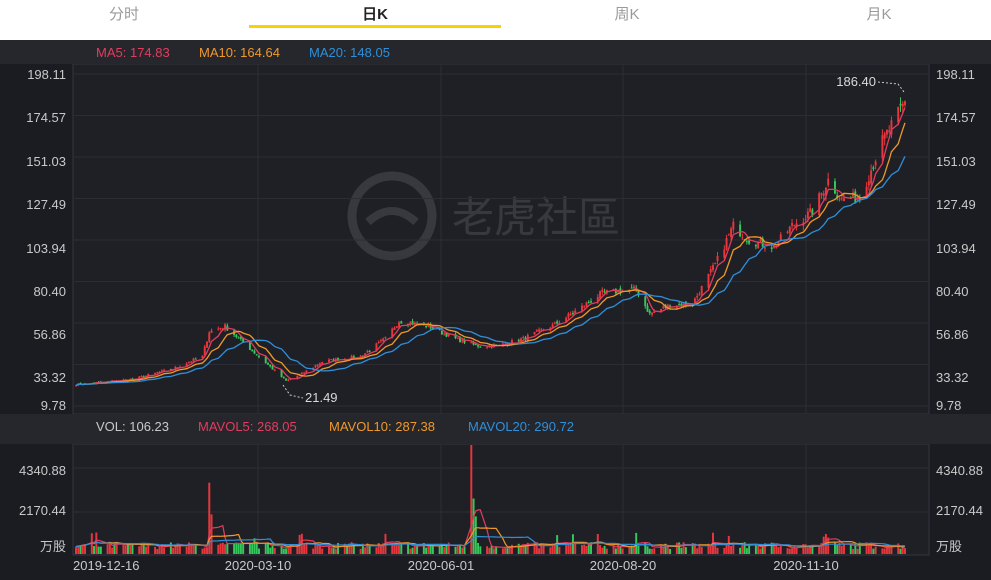 The width and height of the screenshot is (991, 580). What do you see at coordinates (521, 426) in the screenshot?
I see `mavol20-legend: MAVOL20: 290.72` at bounding box center [521, 426].